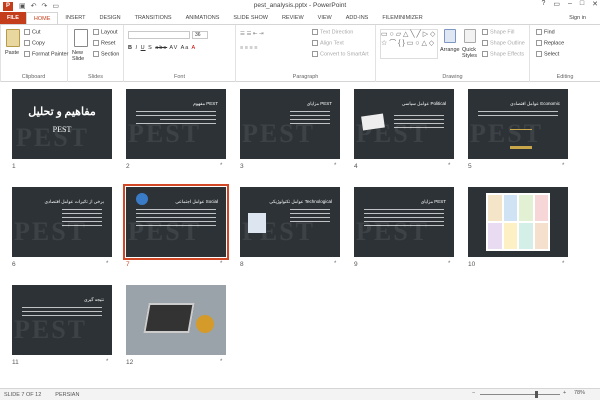 This screenshot has height=400, width=600. What do you see at coordinates (325, 18) in the screenshot?
I see `tab-view: VIEW` at bounding box center [325, 18].